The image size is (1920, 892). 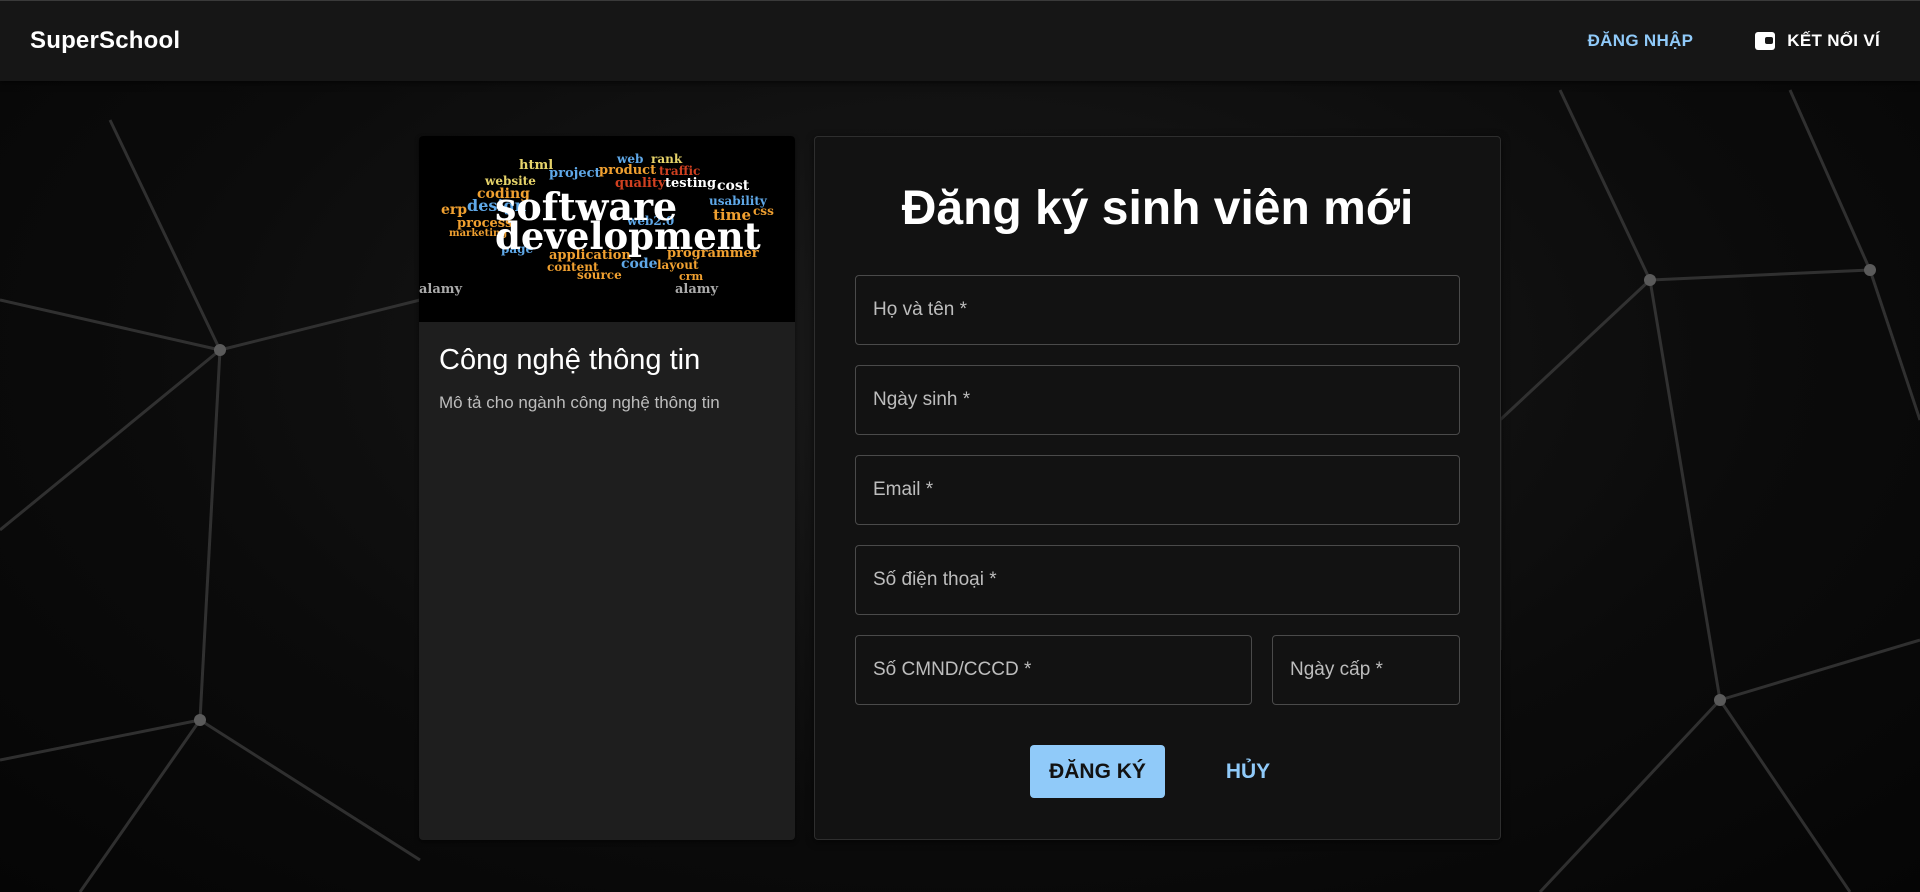 I want to click on word-cost: cost, so click(x=733, y=186).